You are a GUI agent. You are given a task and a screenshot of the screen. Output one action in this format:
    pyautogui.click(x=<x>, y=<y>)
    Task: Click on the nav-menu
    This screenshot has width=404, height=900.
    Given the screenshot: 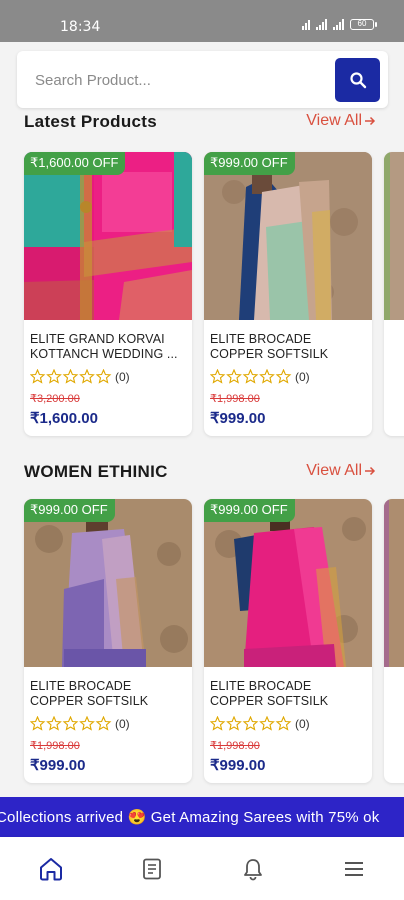 What is the action you would take?
    pyautogui.click(x=354, y=869)
    